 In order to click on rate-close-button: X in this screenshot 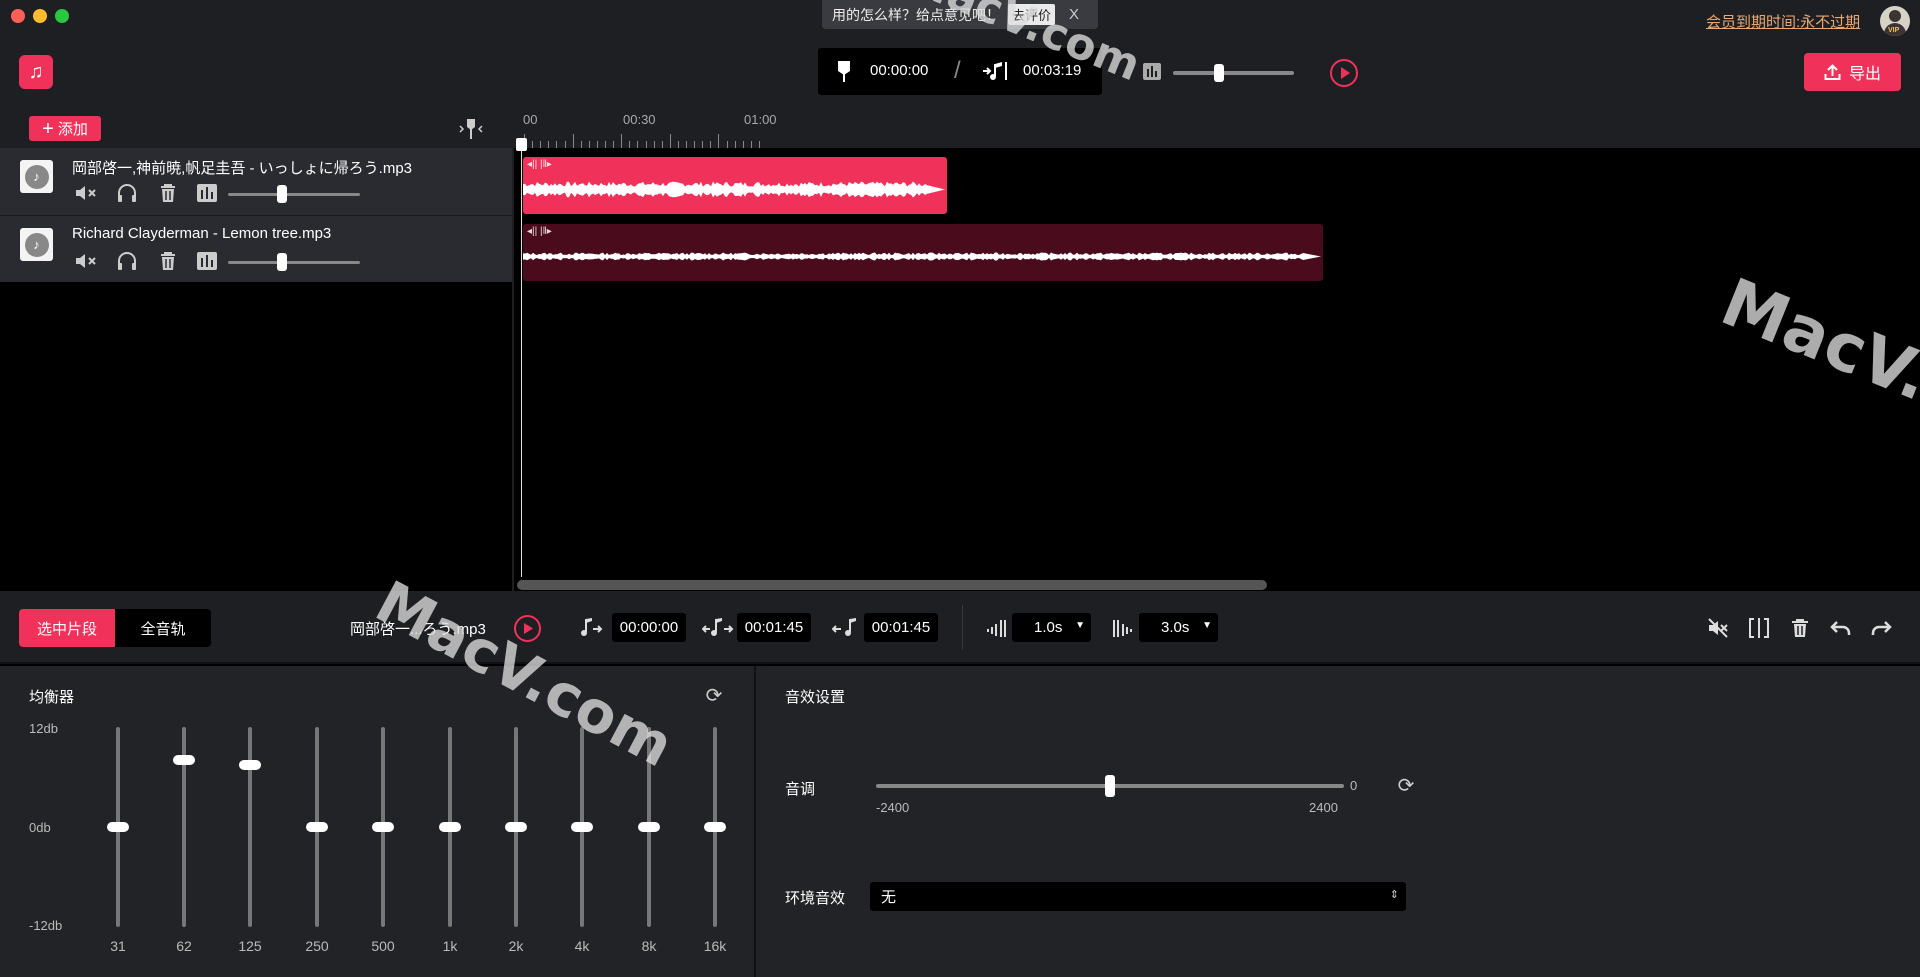, I will do `click(1074, 14)`.